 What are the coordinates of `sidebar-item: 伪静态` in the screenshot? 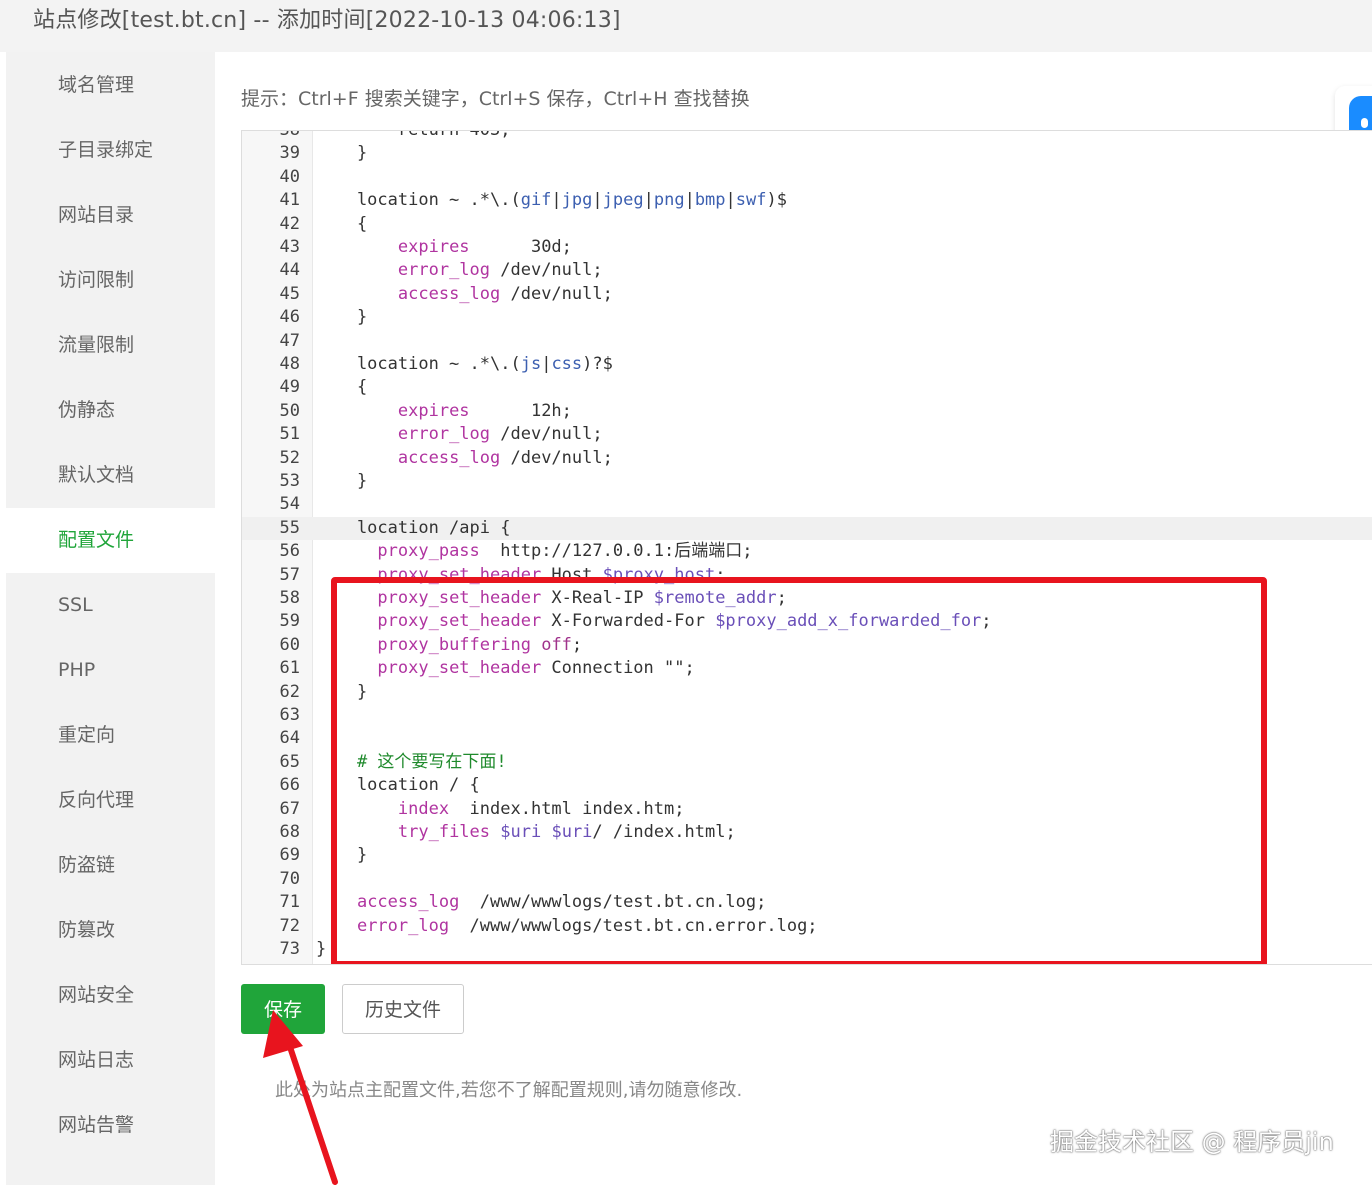 It's located at (110, 410).